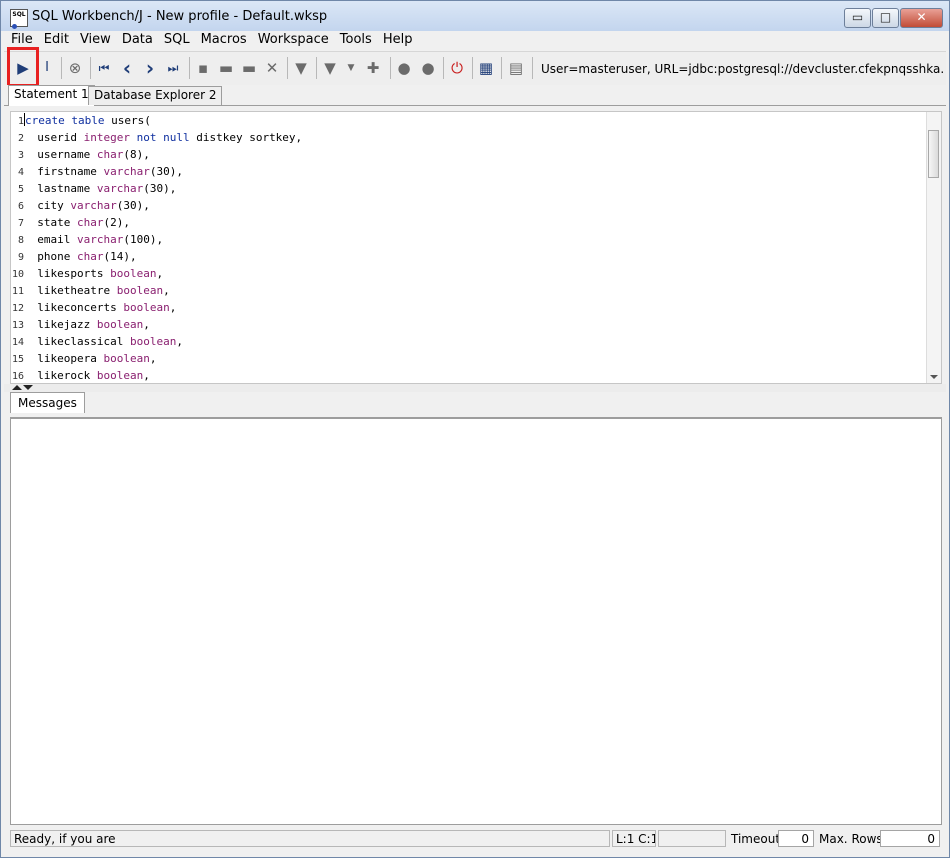 The height and width of the screenshot is (858, 950). Describe the element at coordinates (45, 120) in the screenshot. I see `code-token: create` at that location.